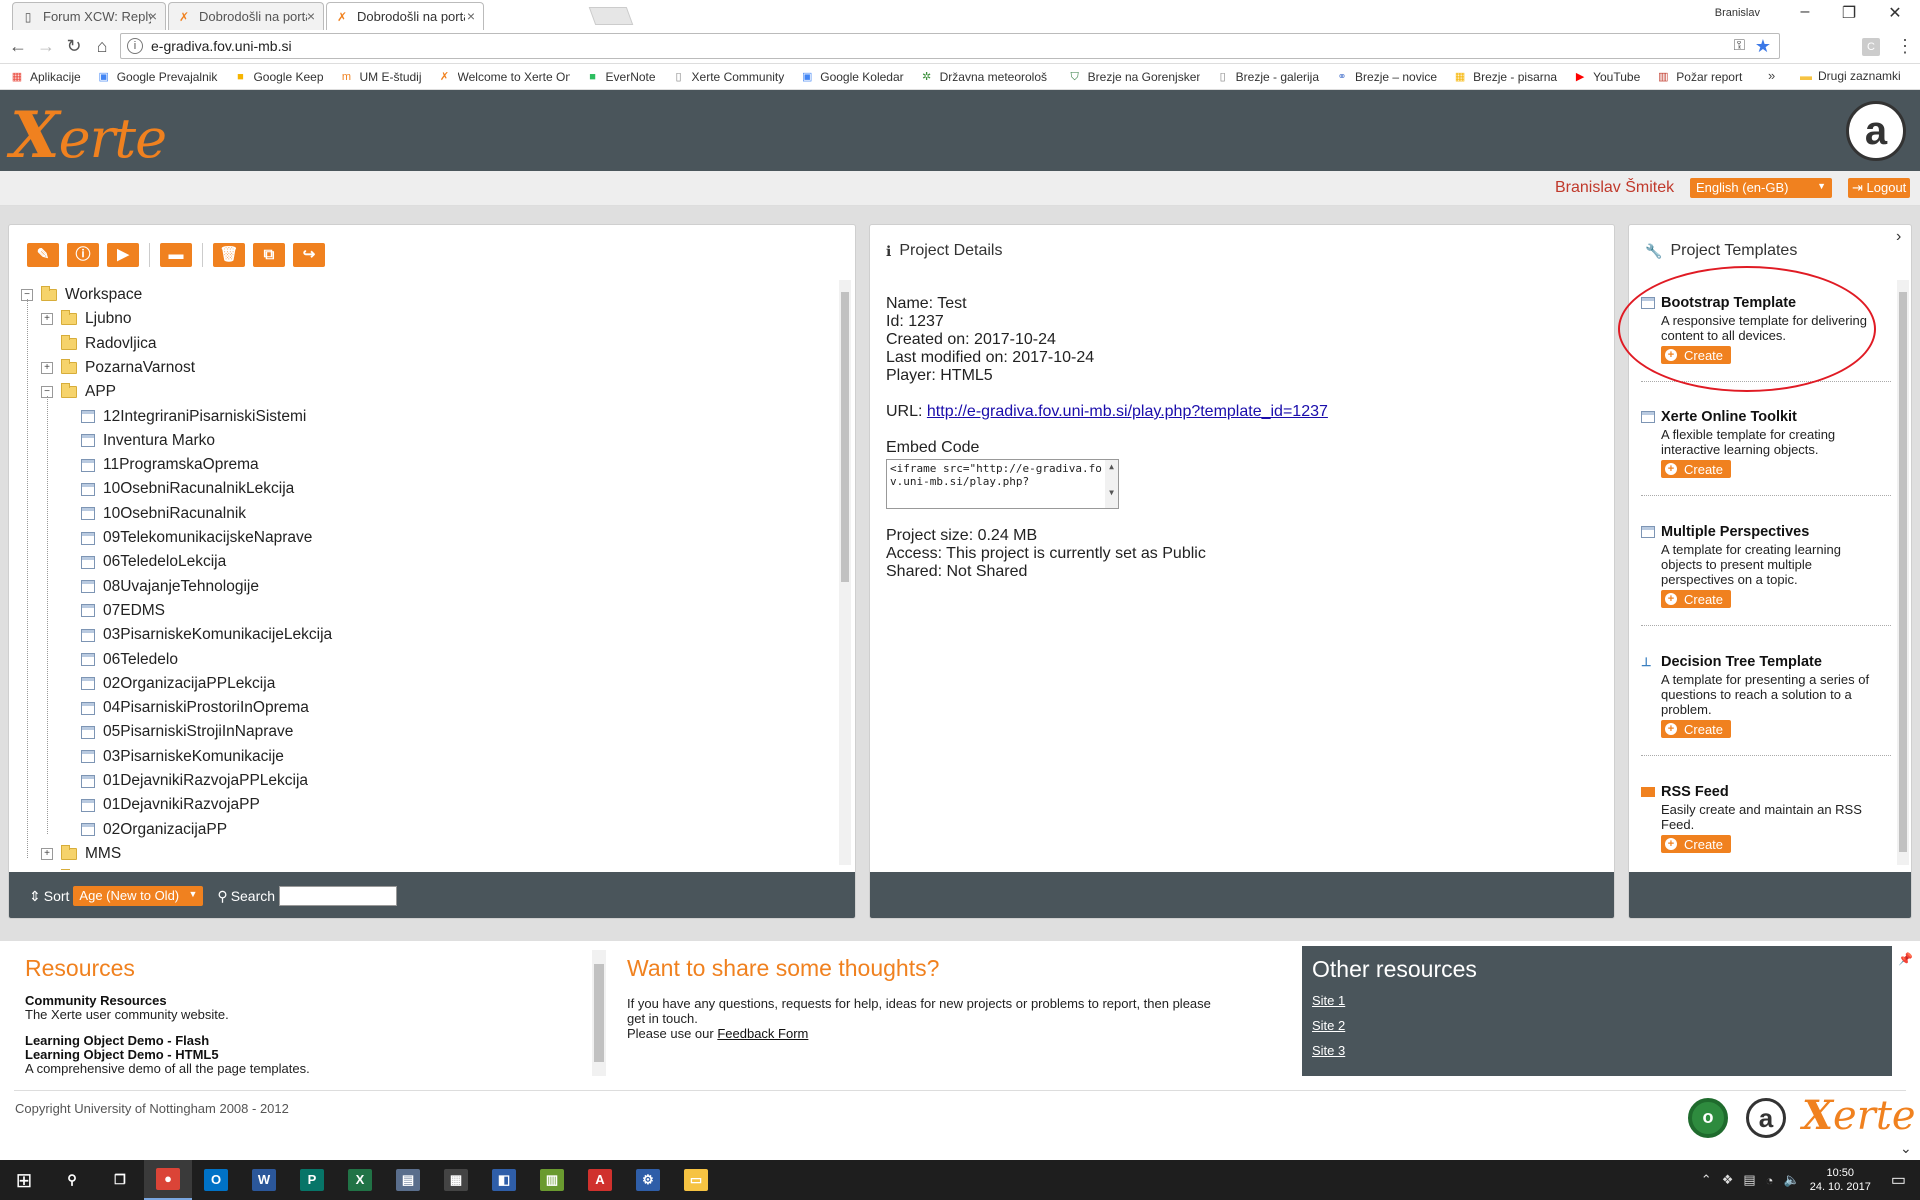 The image size is (1920, 1200). What do you see at coordinates (160, 587) in the screenshot?
I see `tree-file: 08UvajanjeTehnologije` at bounding box center [160, 587].